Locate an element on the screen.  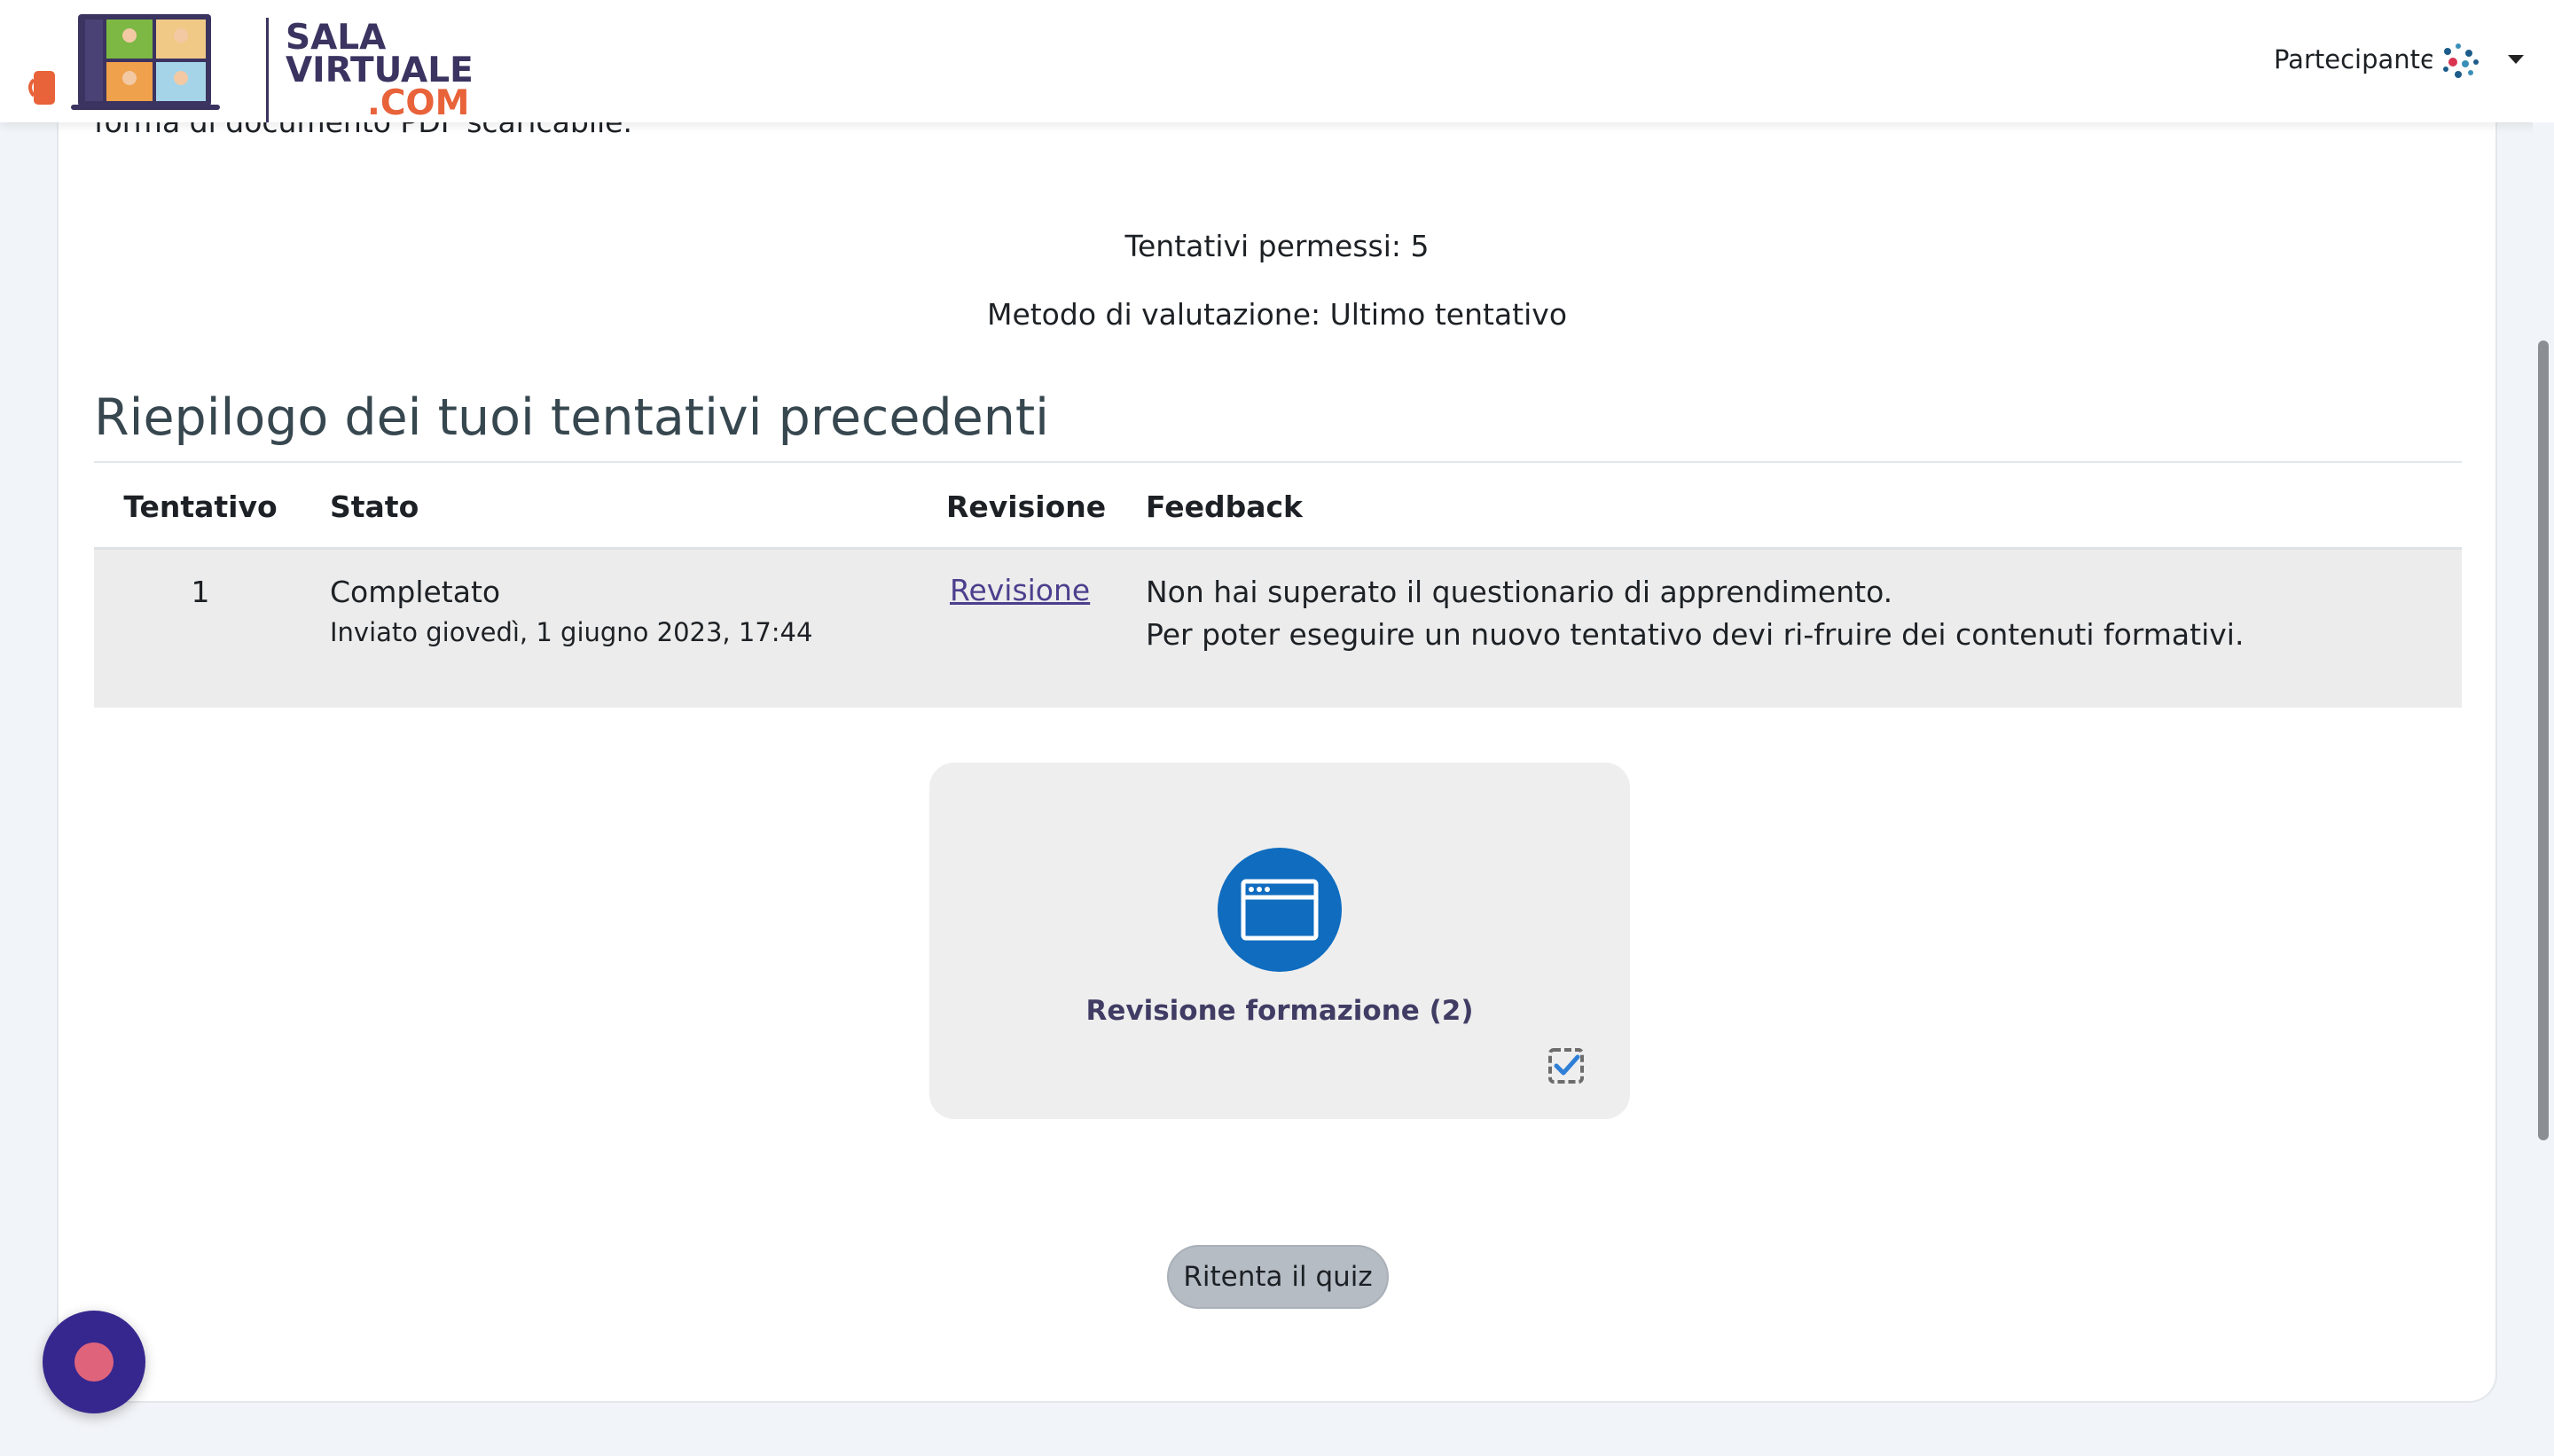
logo-line-2: VIRTUALE is located at coordinates (380, 70).